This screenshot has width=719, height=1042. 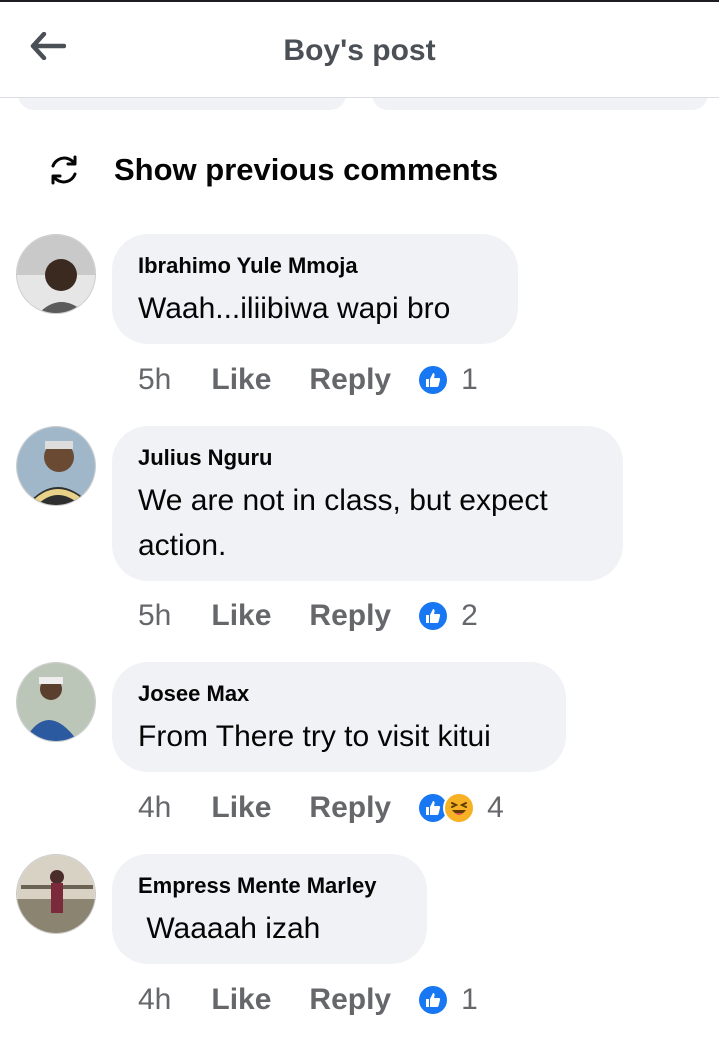 What do you see at coordinates (314, 736) in the screenshot?
I see `comment-text: From There try to visit kitui` at bounding box center [314, 736].